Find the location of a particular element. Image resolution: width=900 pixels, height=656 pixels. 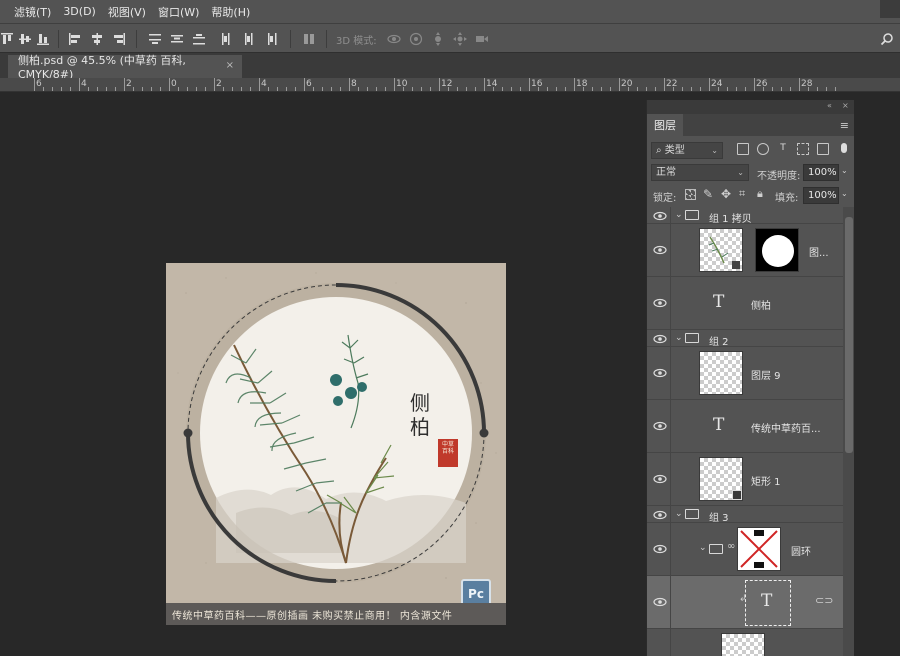

layer-row-text-title: T 侧柏 is located at coordinates (745, 303).